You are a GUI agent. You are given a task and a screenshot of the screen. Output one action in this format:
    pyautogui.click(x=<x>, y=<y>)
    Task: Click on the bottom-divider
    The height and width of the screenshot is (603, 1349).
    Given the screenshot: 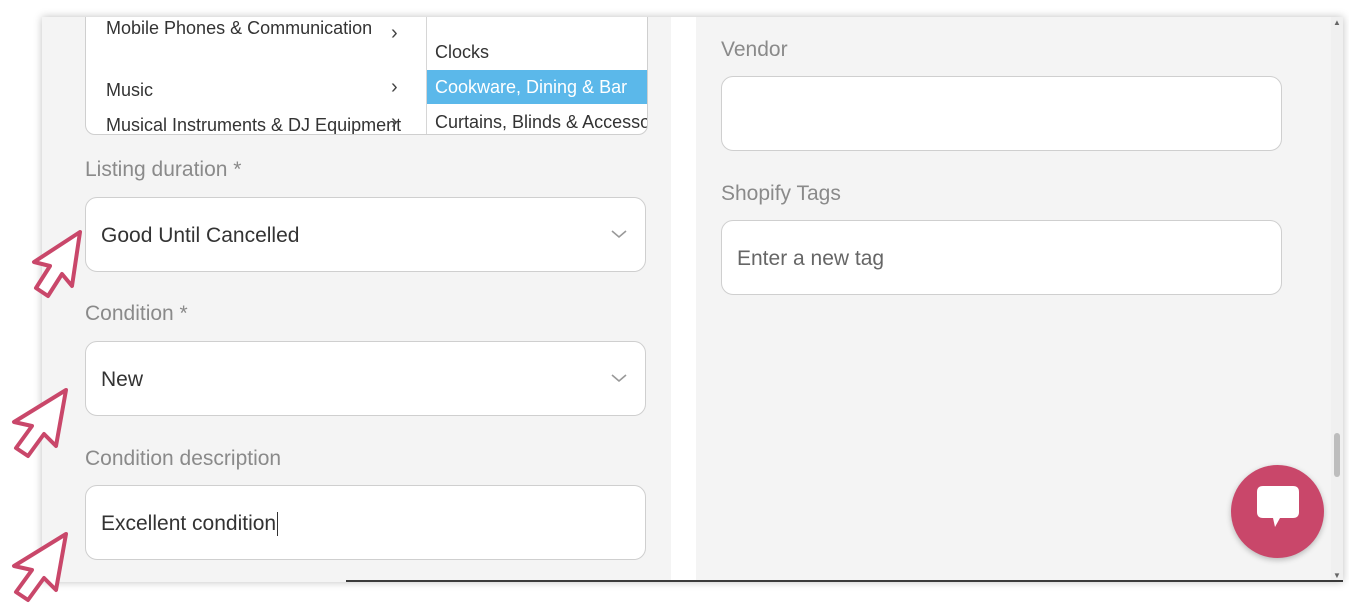 What is the action you would take?
    pyautogui.click(x=844, y=581)
    